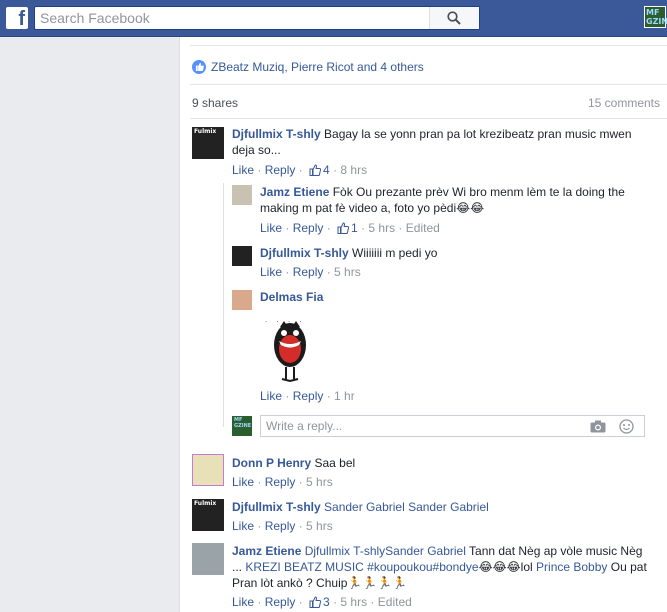  I want to click on search-input, so click(235, 18).